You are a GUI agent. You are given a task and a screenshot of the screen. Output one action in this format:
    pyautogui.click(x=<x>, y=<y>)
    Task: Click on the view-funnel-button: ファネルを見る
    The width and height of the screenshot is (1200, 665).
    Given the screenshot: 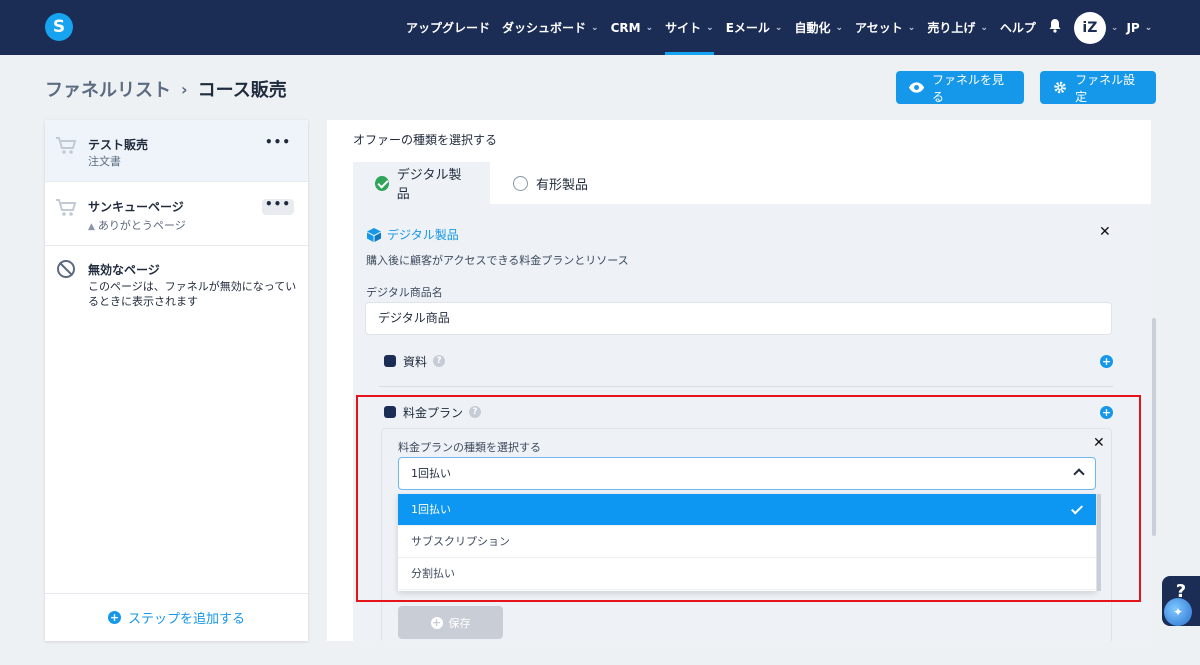 What is the action you would take?
    pyautogui.click(x=960, y=87)
    